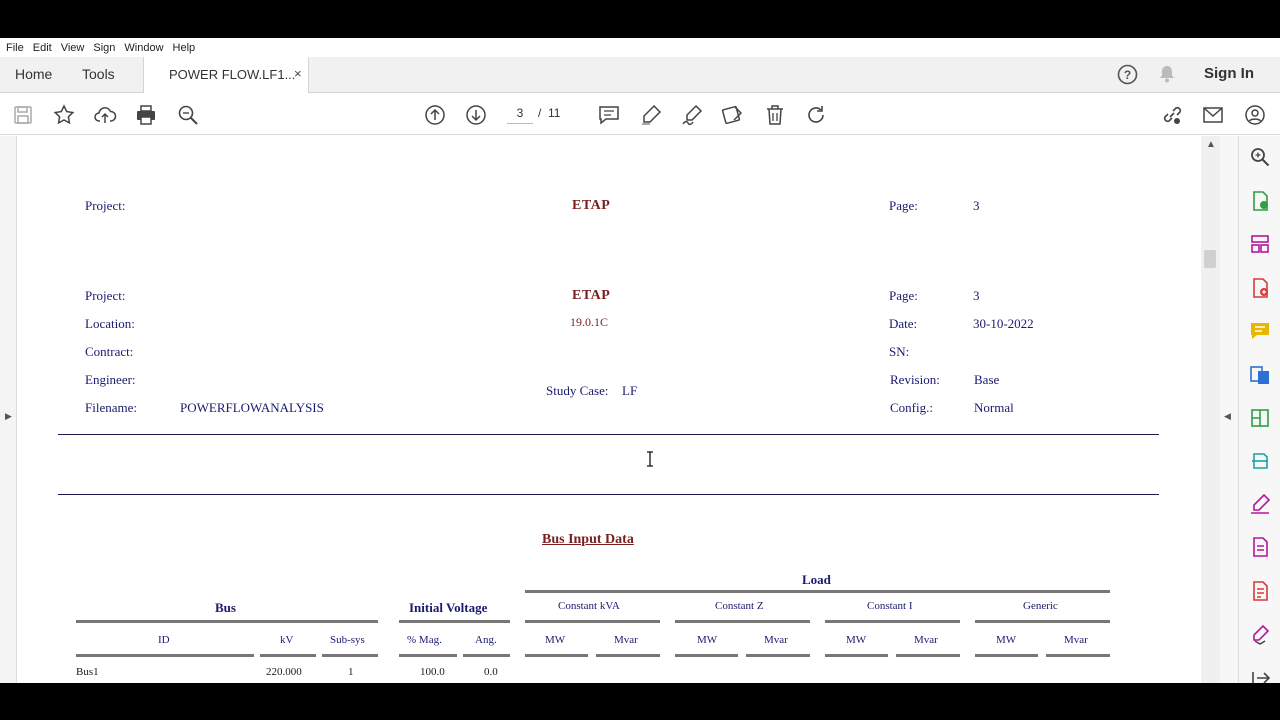 The width and height of the screenshot is (1280, 720). Describe the element at coordinates (64, 115) in the screenshot. I see `star-icon` at that location.